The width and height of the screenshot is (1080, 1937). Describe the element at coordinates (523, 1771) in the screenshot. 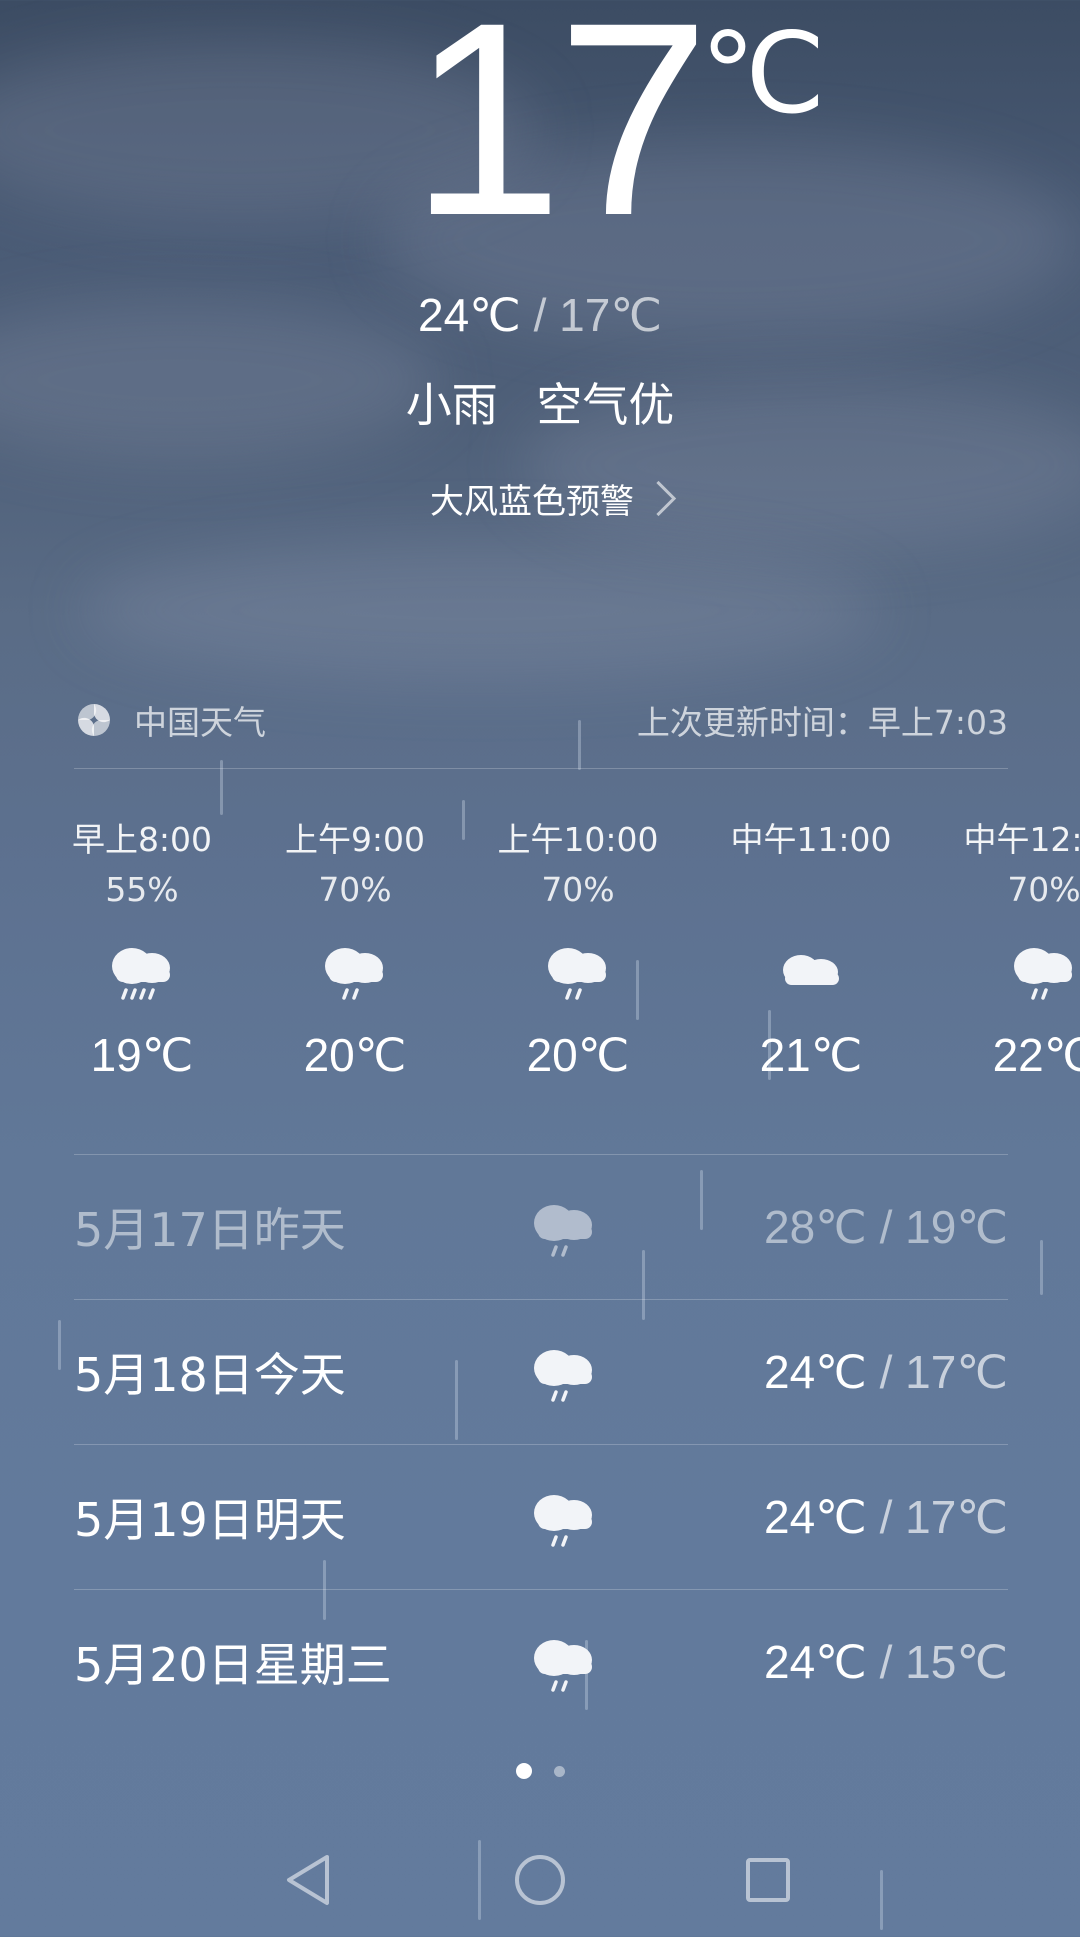

I see `page-dot-active` at that location.